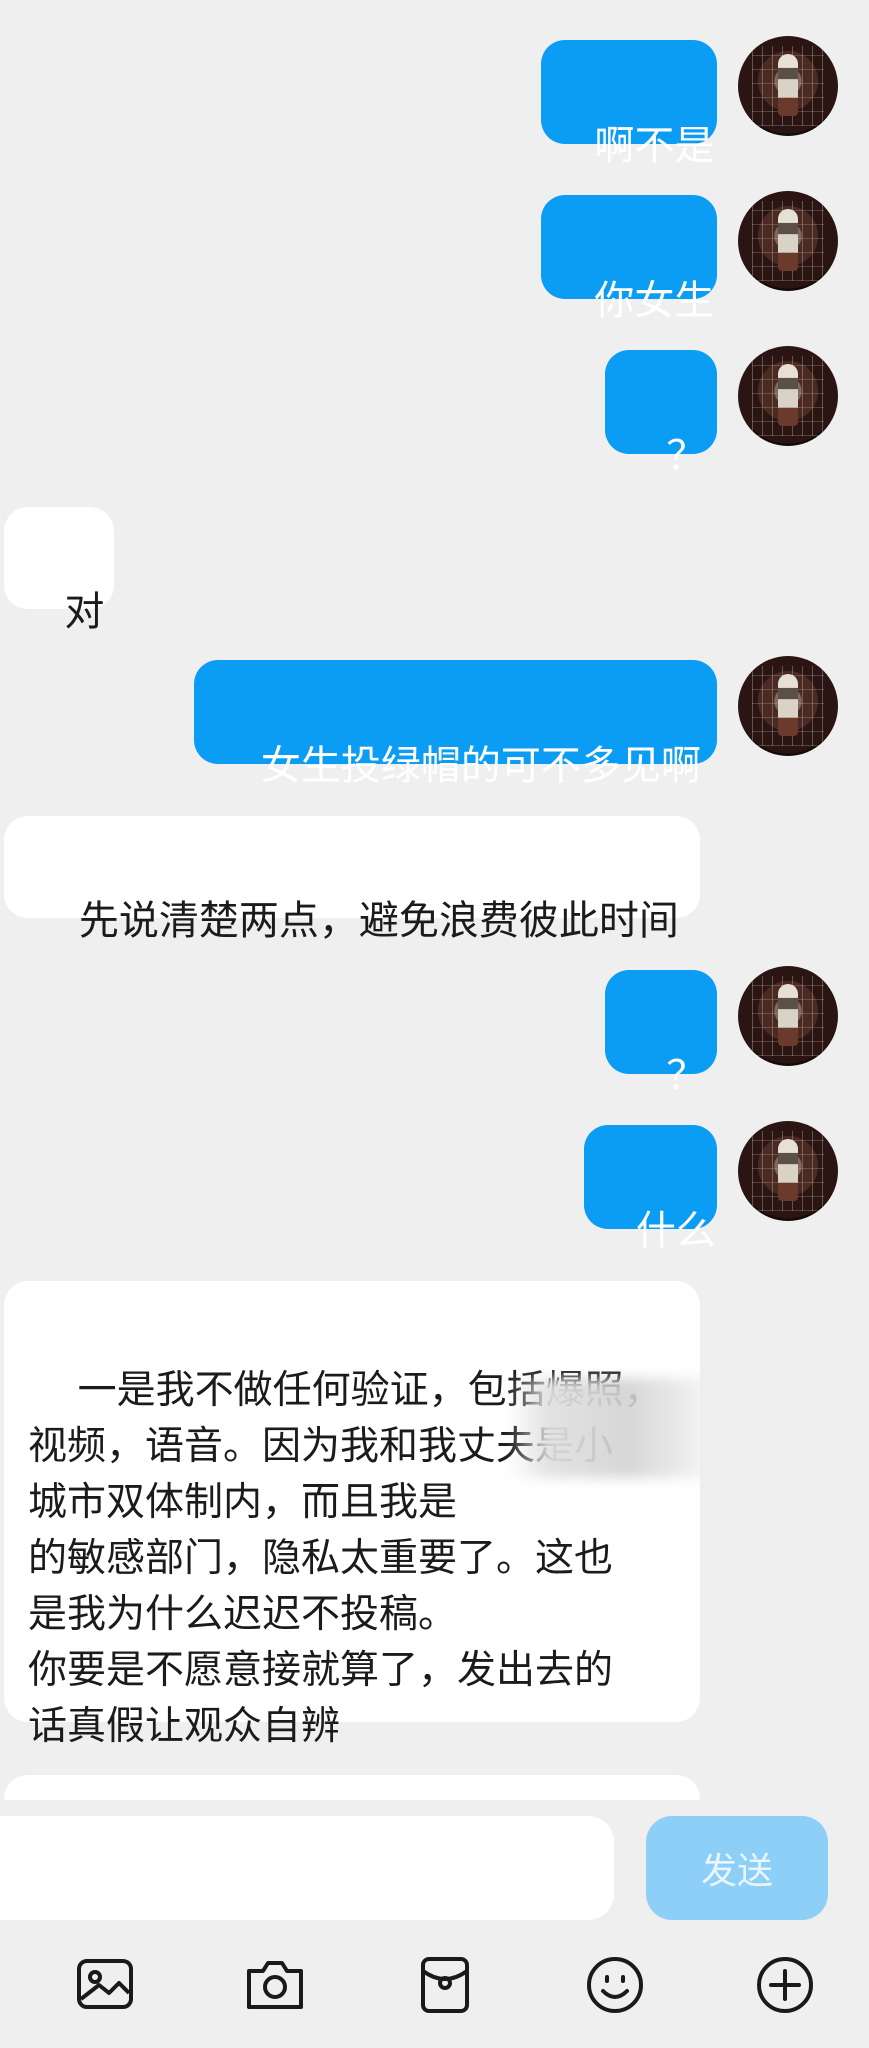 This screenshot has width=869, height=2048. I want to click on message-text: 女生投绿帽的可不多见啊, so click(480, 766).